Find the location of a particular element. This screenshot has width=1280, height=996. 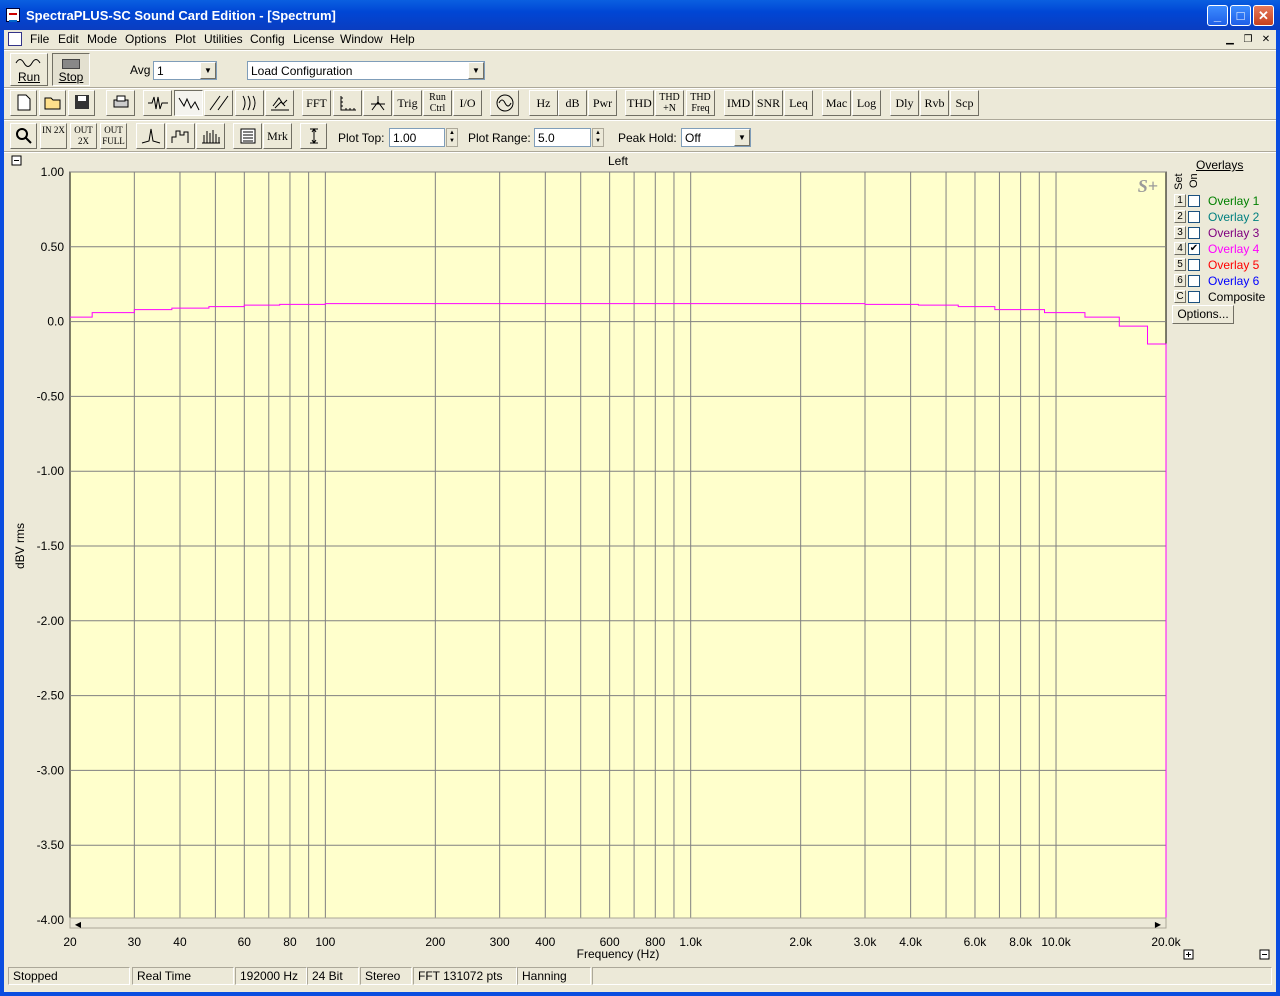

overlay-set-button-4: 4 is located at coordinates (1180, 248).